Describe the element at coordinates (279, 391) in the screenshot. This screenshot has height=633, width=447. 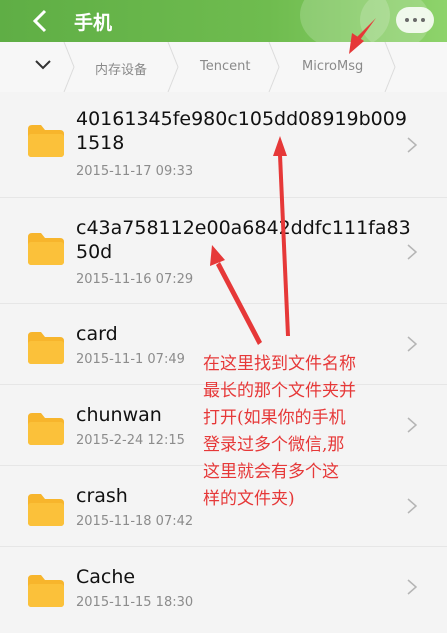
I see `annotation-line: 最长的那个文件夹并` at that location.